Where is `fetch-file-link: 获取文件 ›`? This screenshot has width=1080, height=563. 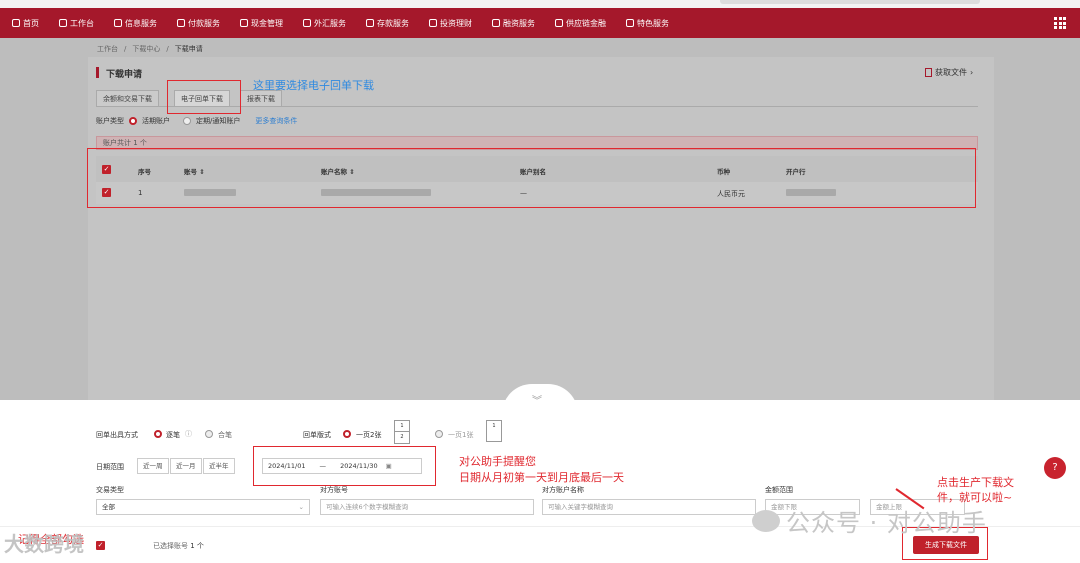
fetch-file-link: 获取文件 › is located at coordinates (949, 72).